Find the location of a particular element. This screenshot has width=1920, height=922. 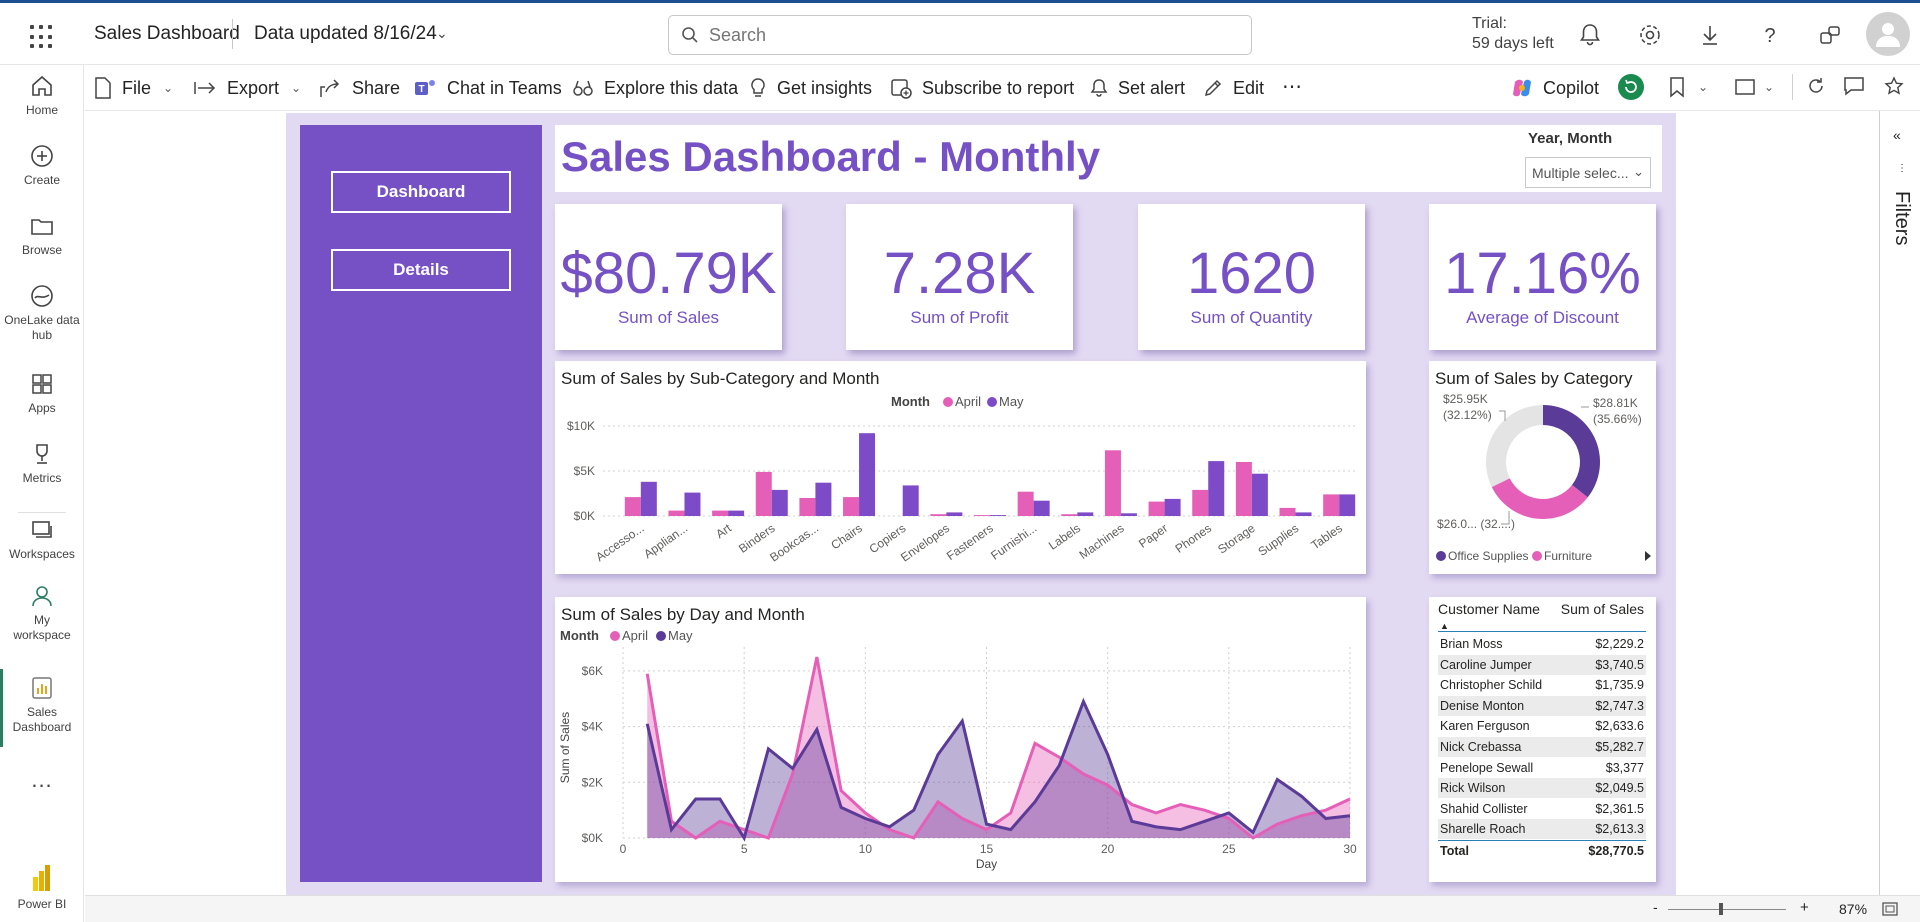

filters-label: Filters is located at coordinates (1901, 218).